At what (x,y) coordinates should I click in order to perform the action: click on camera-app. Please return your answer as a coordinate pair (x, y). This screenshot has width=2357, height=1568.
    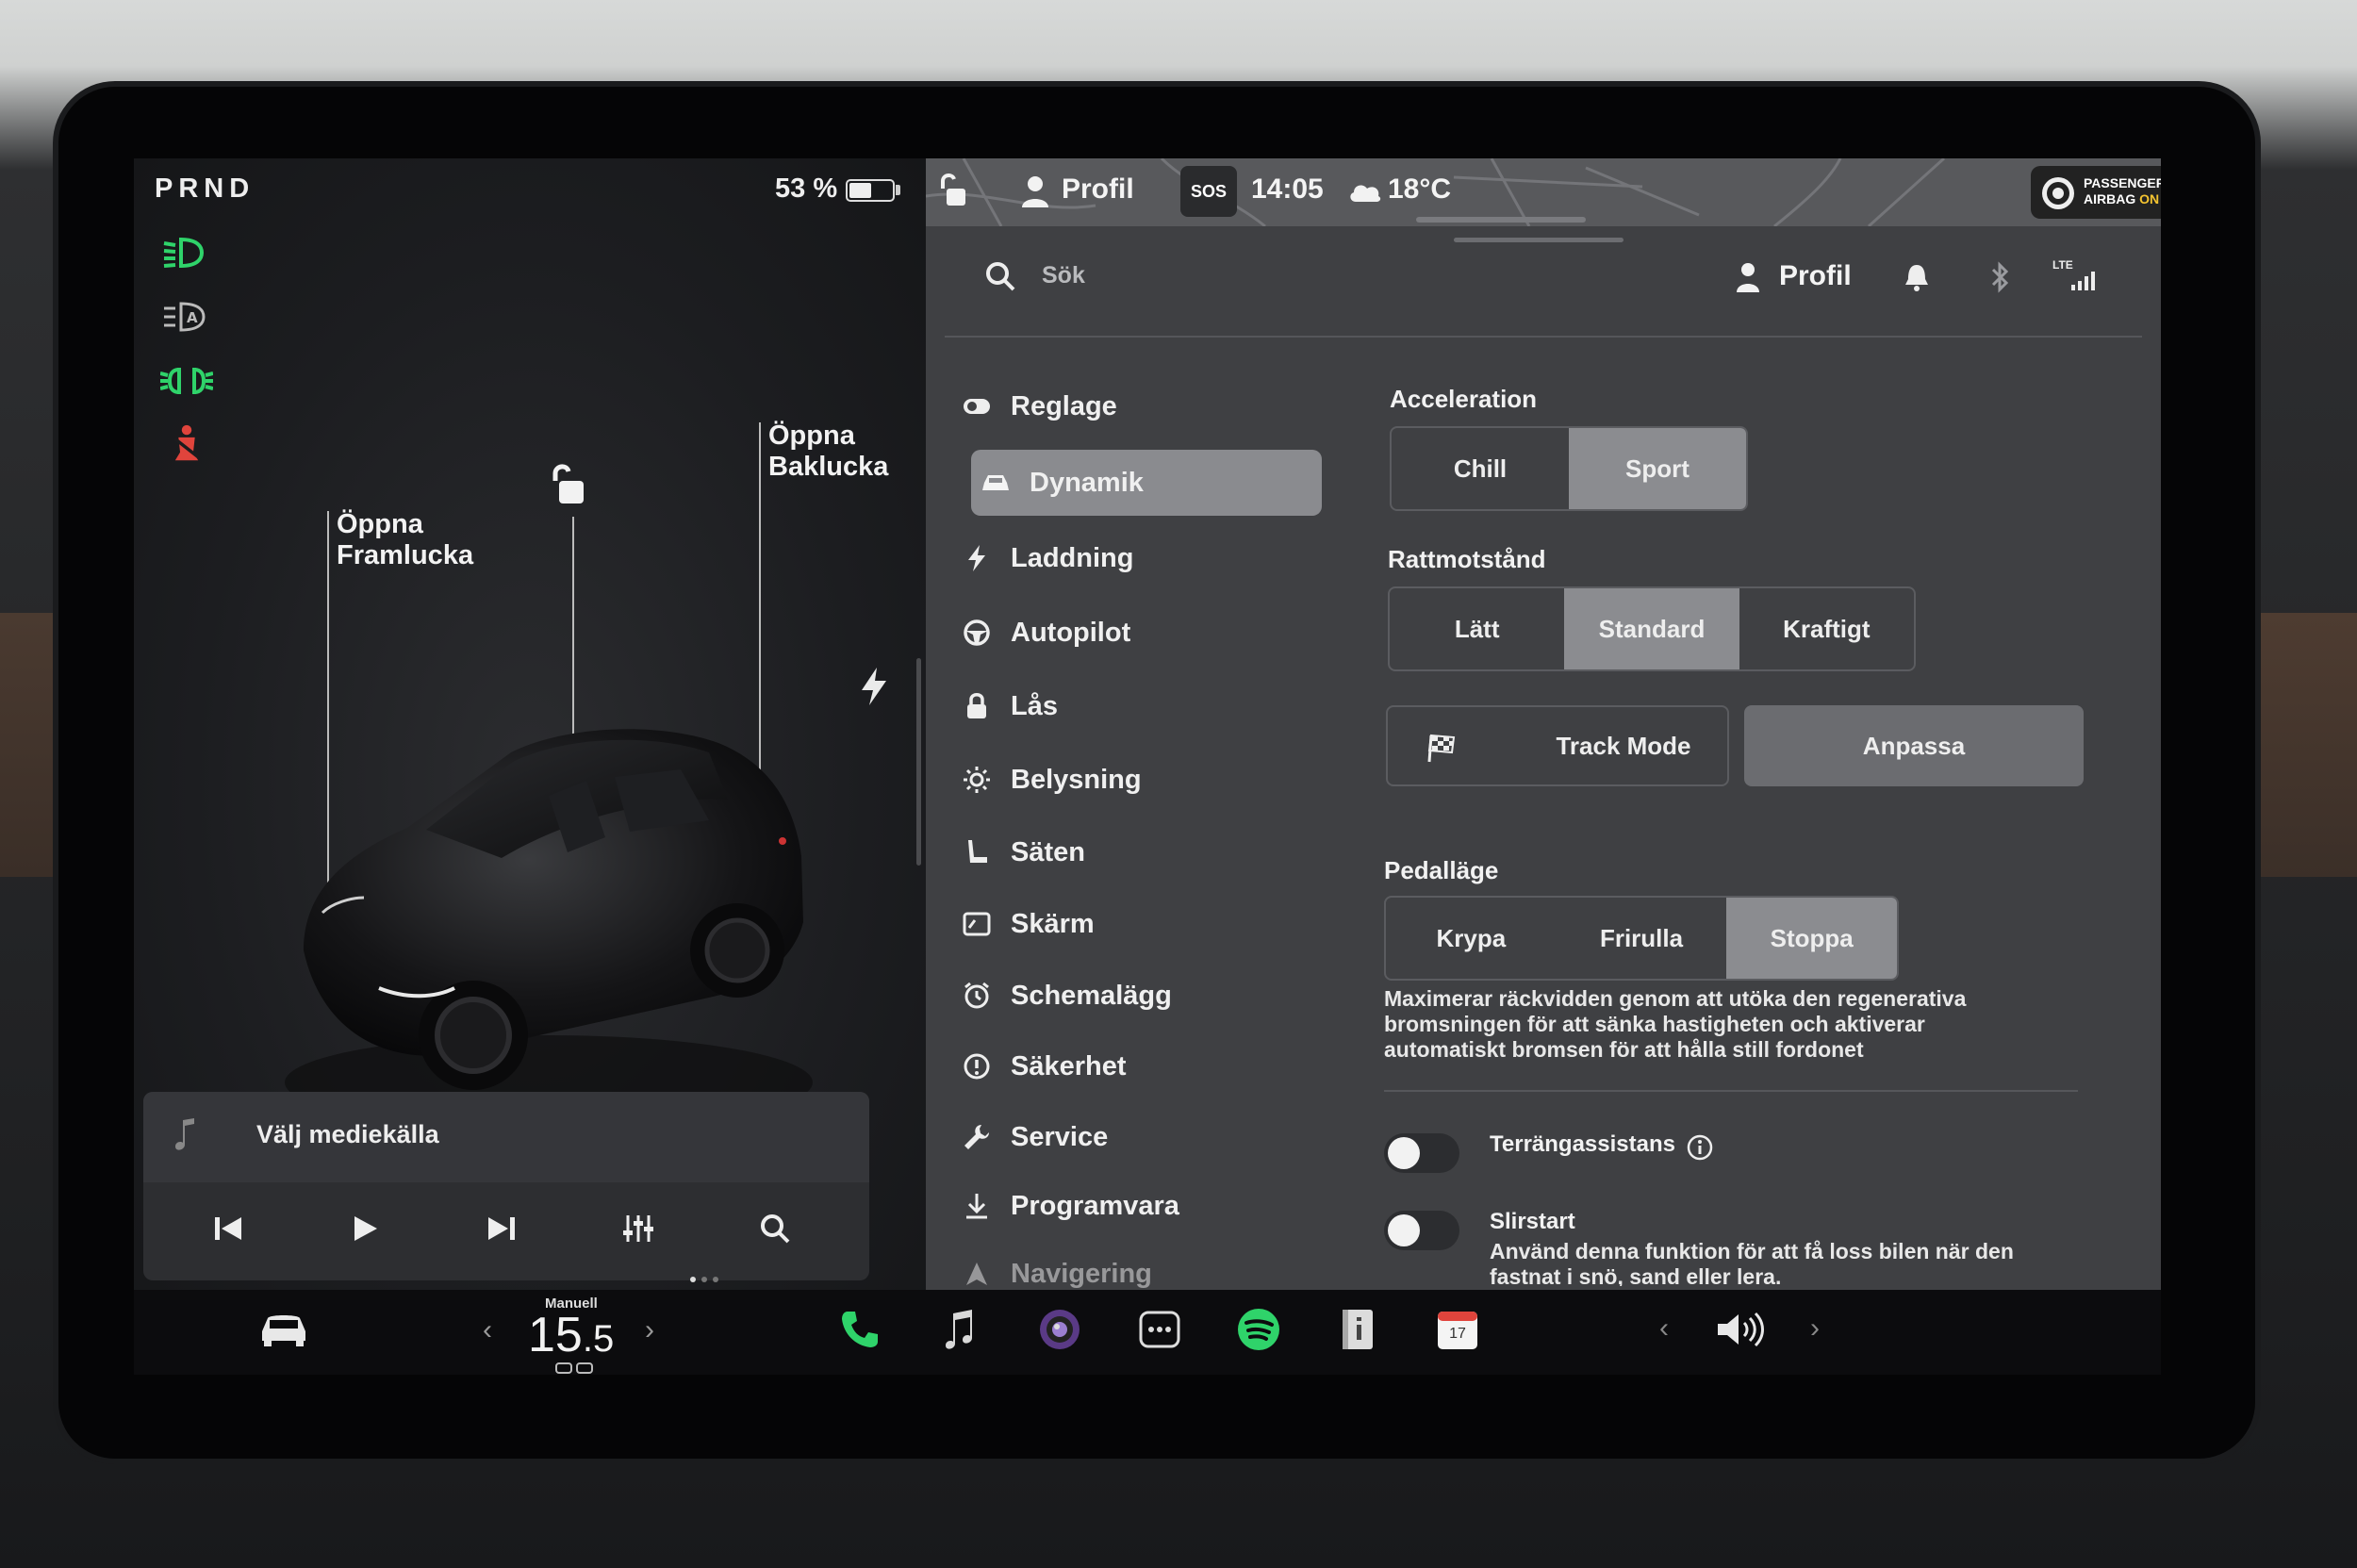
    Looking at the image, I should click on (1059, 1329).